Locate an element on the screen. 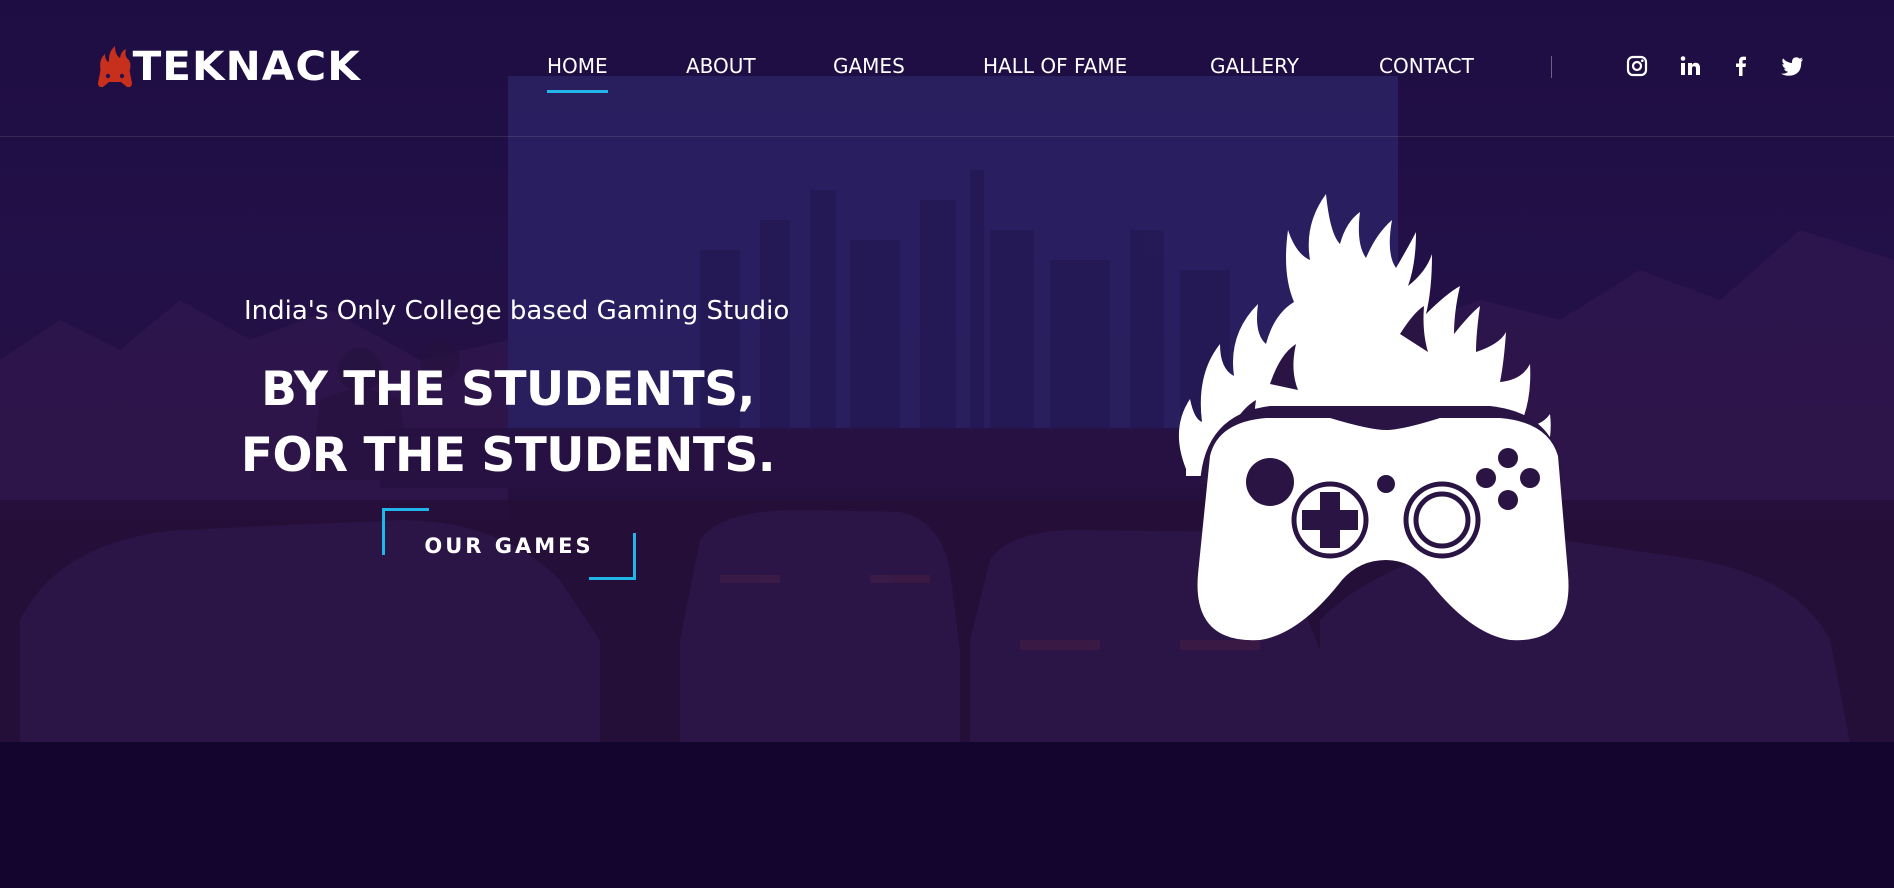 The width and height of the screenshot is (1894, 888). hero-tagline: India's Only College based Gaming Studio is located at coordinates (517, 311).